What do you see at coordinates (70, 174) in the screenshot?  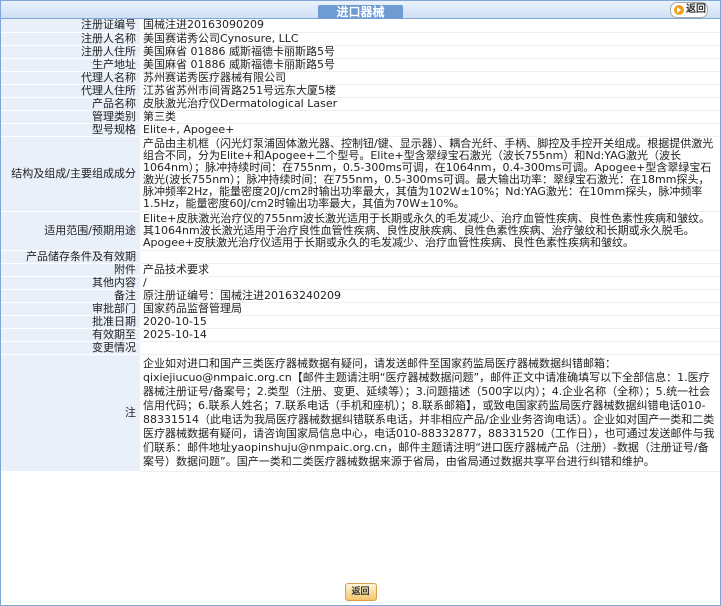 I see `label: 结构及组成/主要组成成分` at bounding box center [70, 174].